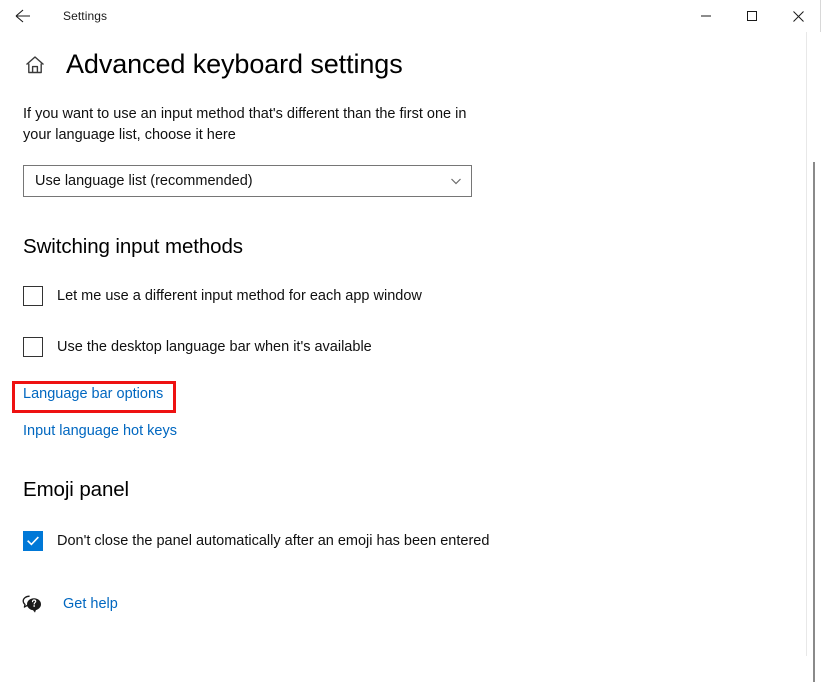 Image resolution: width=821 pixels, height=682 pixels. I want to click on close-icon, so click(798, 16).